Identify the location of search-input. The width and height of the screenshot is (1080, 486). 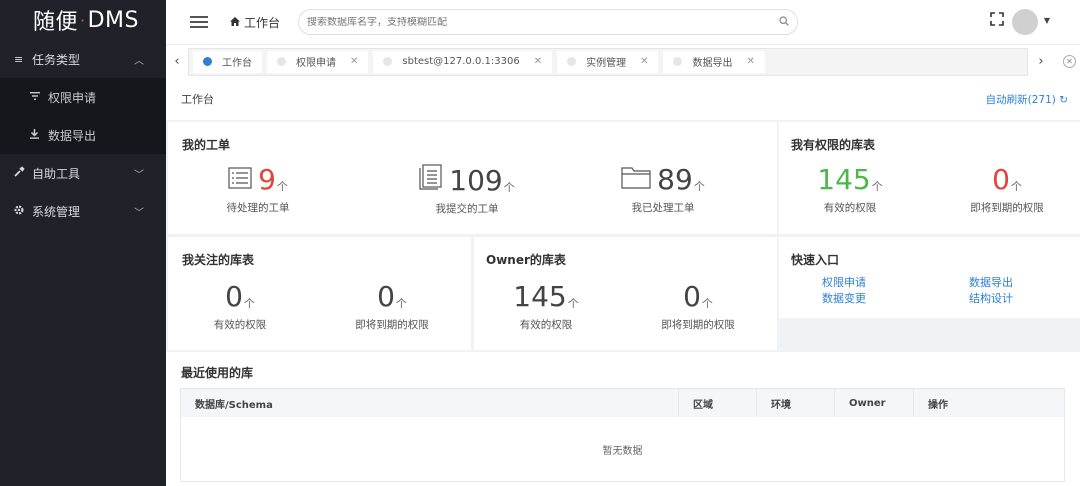
(543, 22).